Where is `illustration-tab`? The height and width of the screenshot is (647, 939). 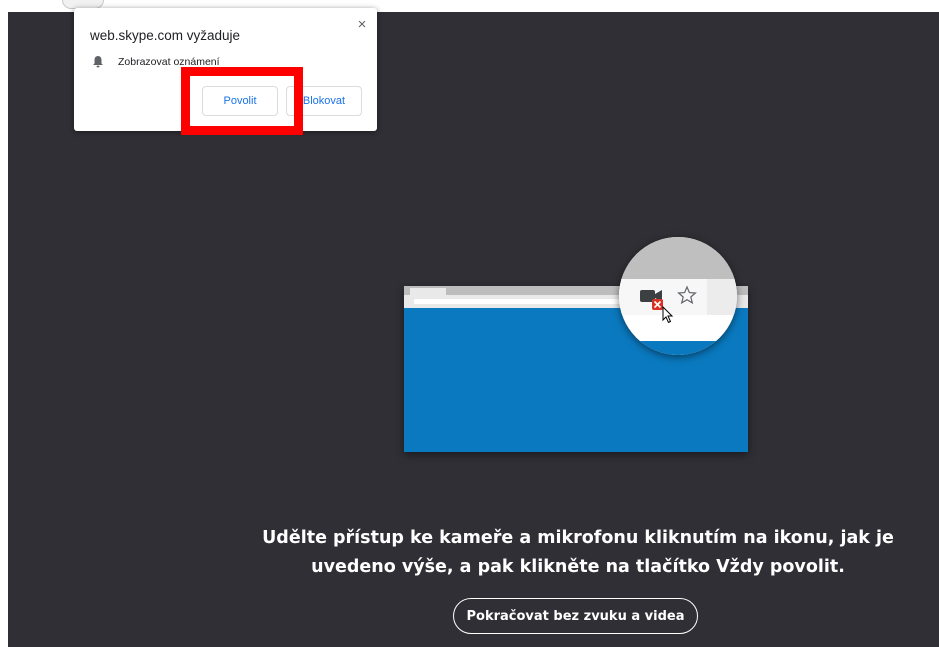 illustration-tab is located at coordinates (428, 291).